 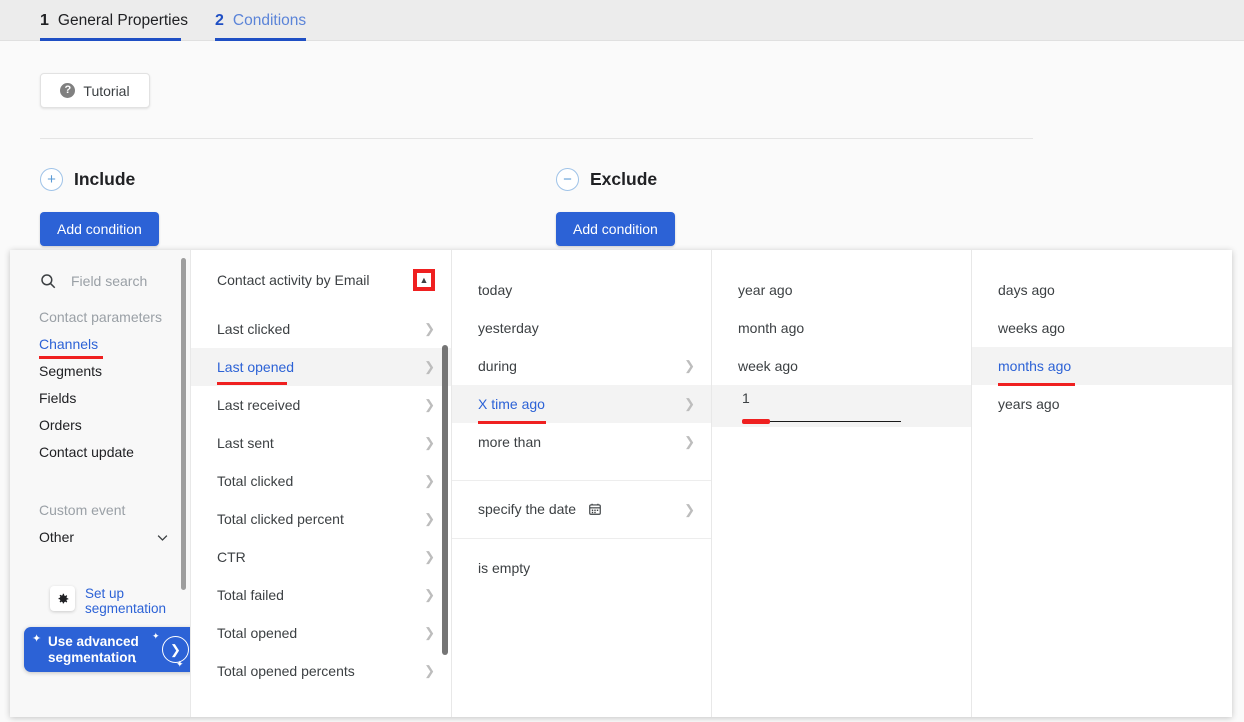 What do you see at coordinates (60, 425) in the screenshot?
I see `sidebar-item-label: Orders` at bounding box center [60, 425].